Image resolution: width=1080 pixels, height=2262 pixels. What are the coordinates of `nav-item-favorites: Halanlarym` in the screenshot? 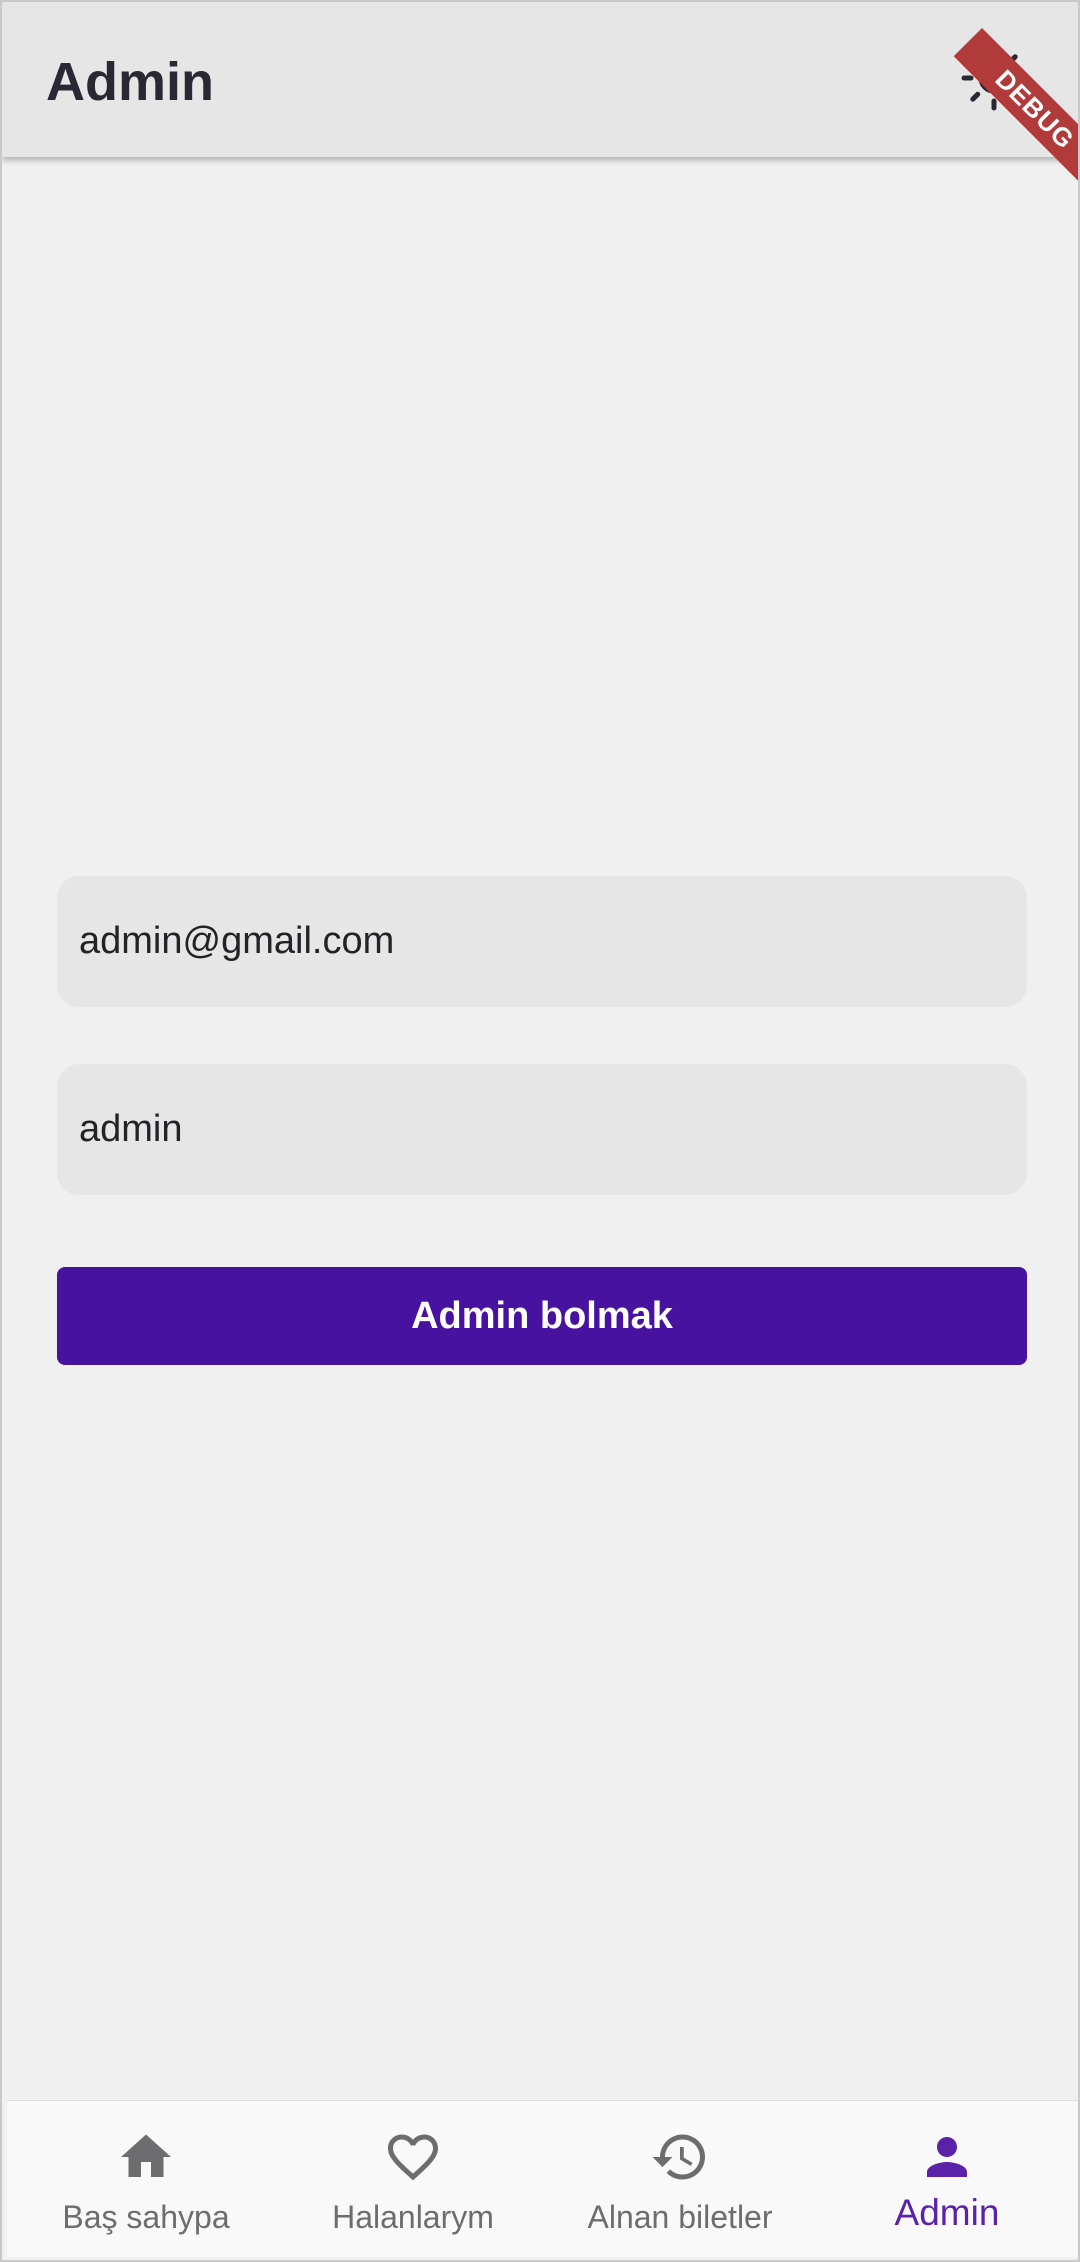 It's located at (413, 2179).